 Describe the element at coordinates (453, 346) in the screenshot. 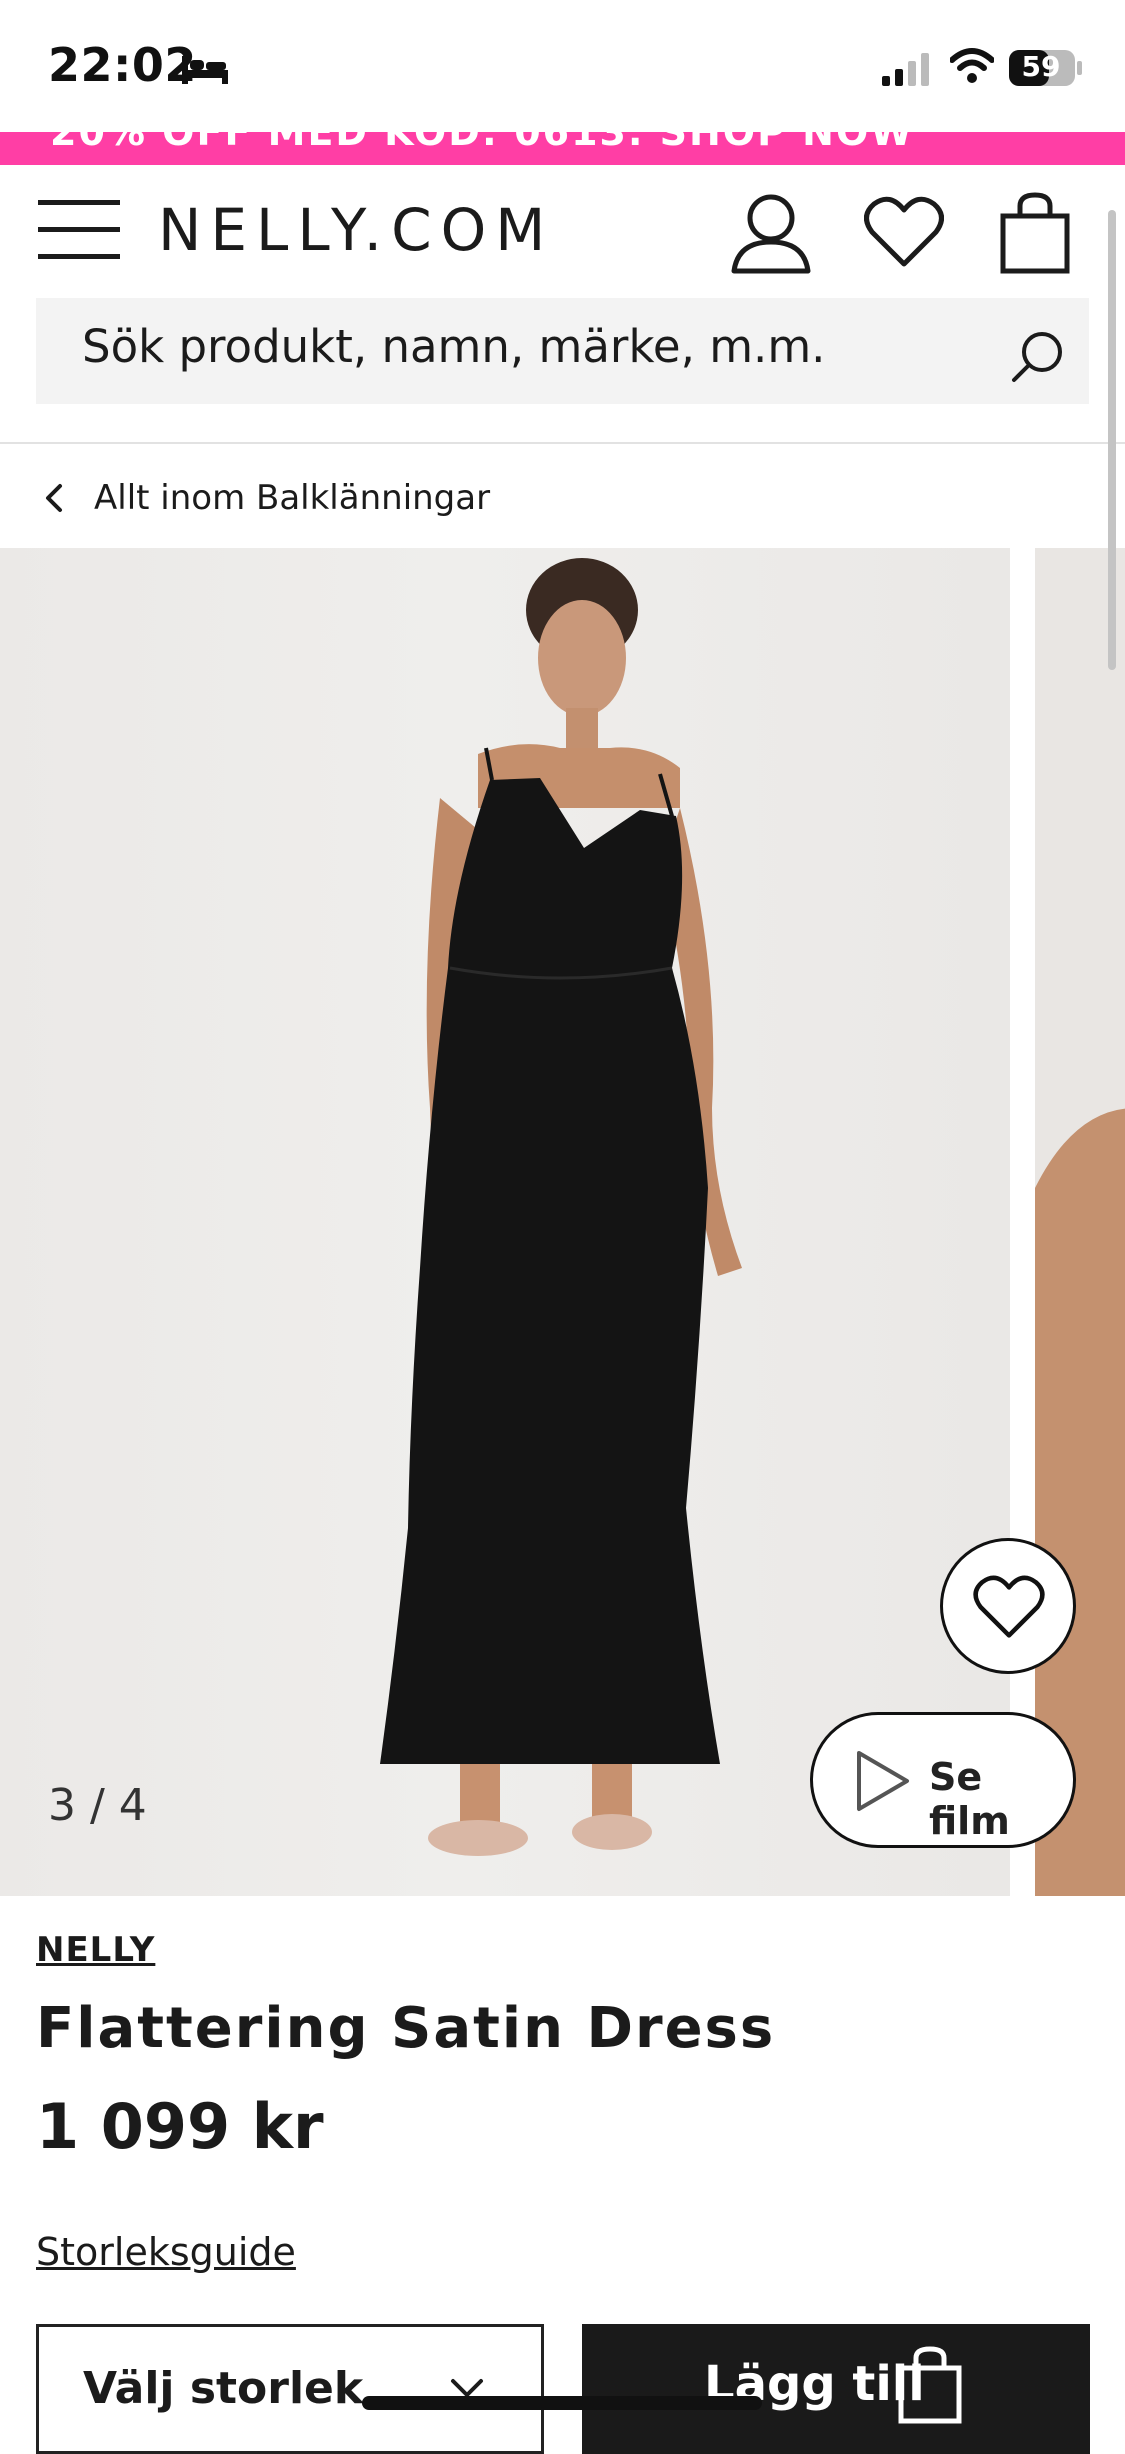

I see `search-input: Sök produkt, namn, märke, m.m.` at that location.